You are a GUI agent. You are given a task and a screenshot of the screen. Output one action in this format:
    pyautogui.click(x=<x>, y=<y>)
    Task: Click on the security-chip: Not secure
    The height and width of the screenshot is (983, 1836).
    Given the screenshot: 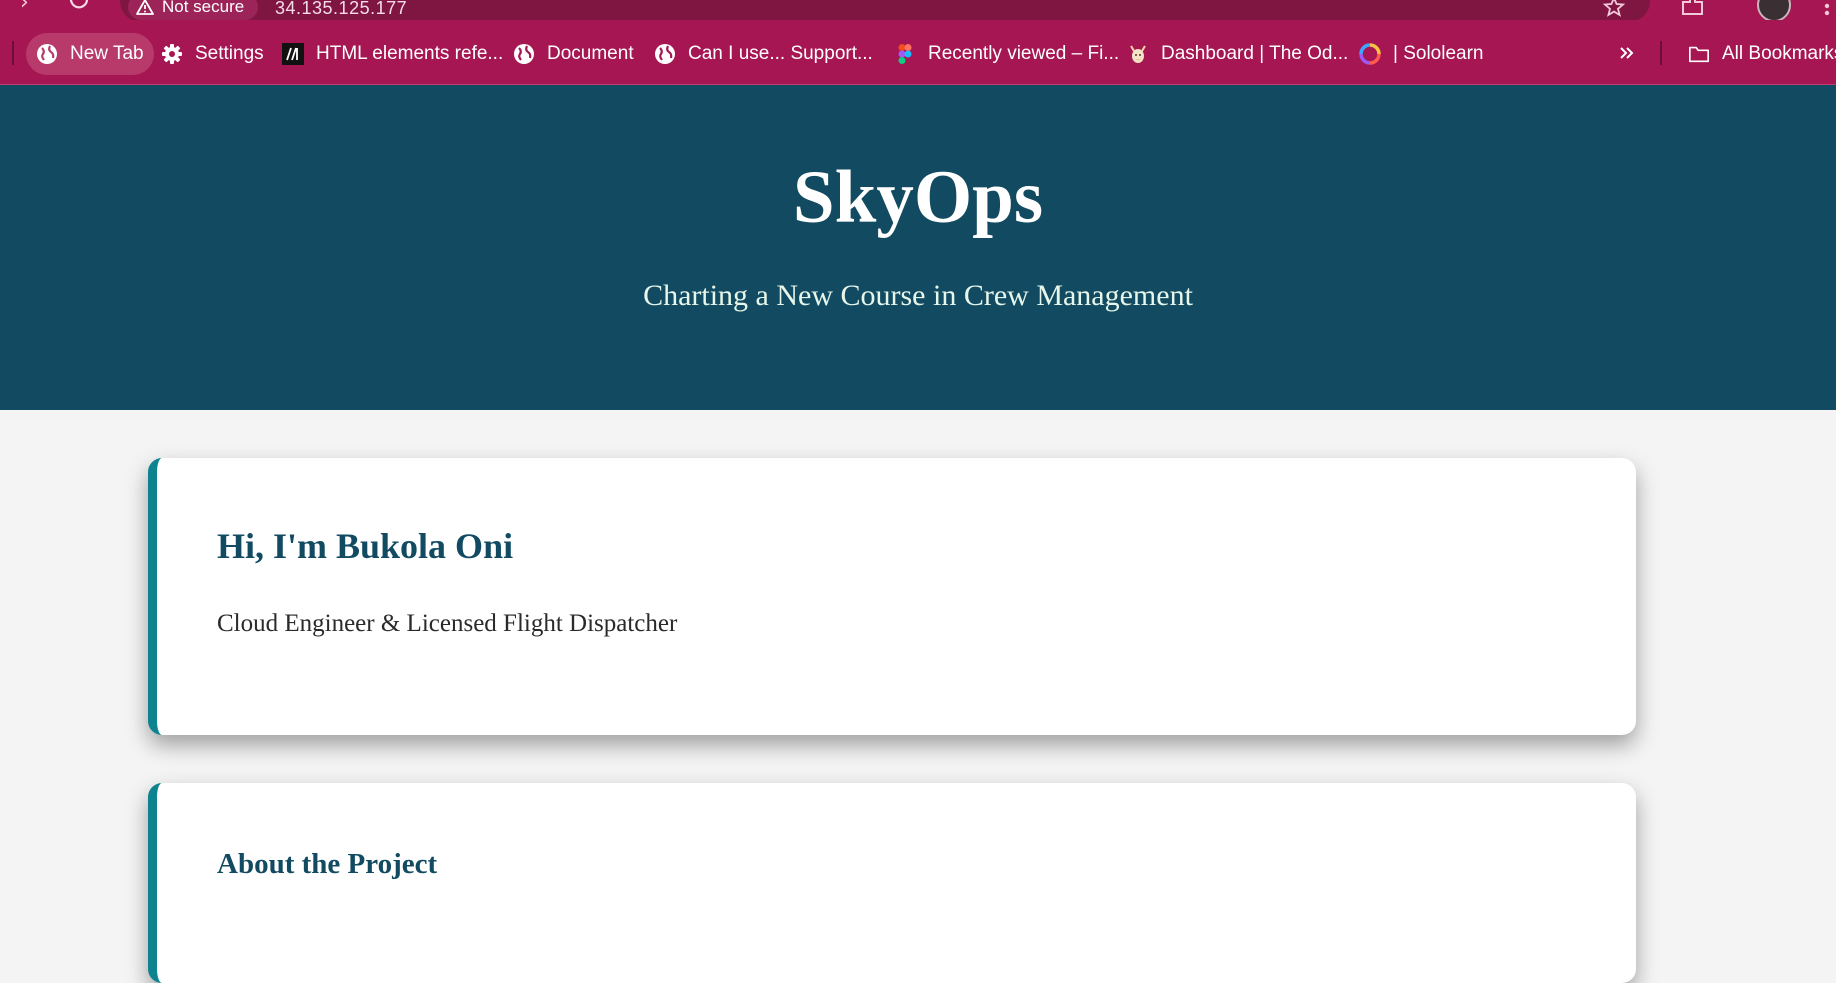 What is the action you would take?
    pyautogui.click(x=193, y=10)
    